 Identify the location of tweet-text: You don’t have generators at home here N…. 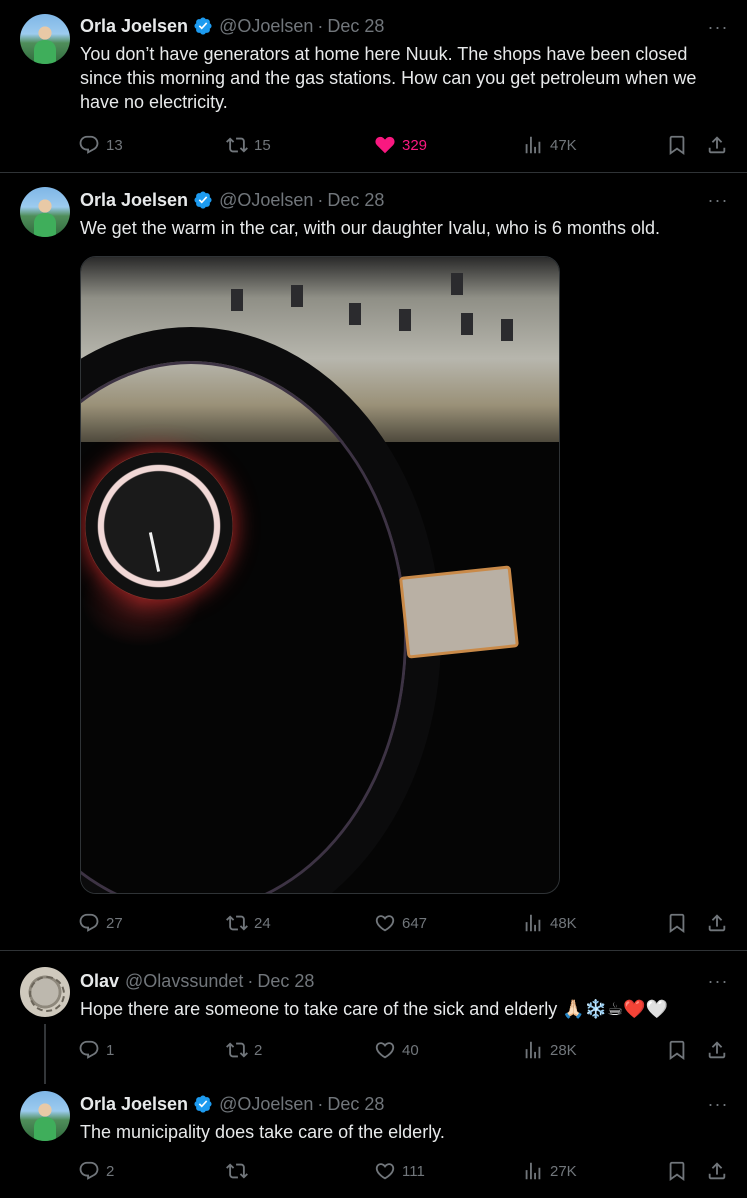
(388, 78).